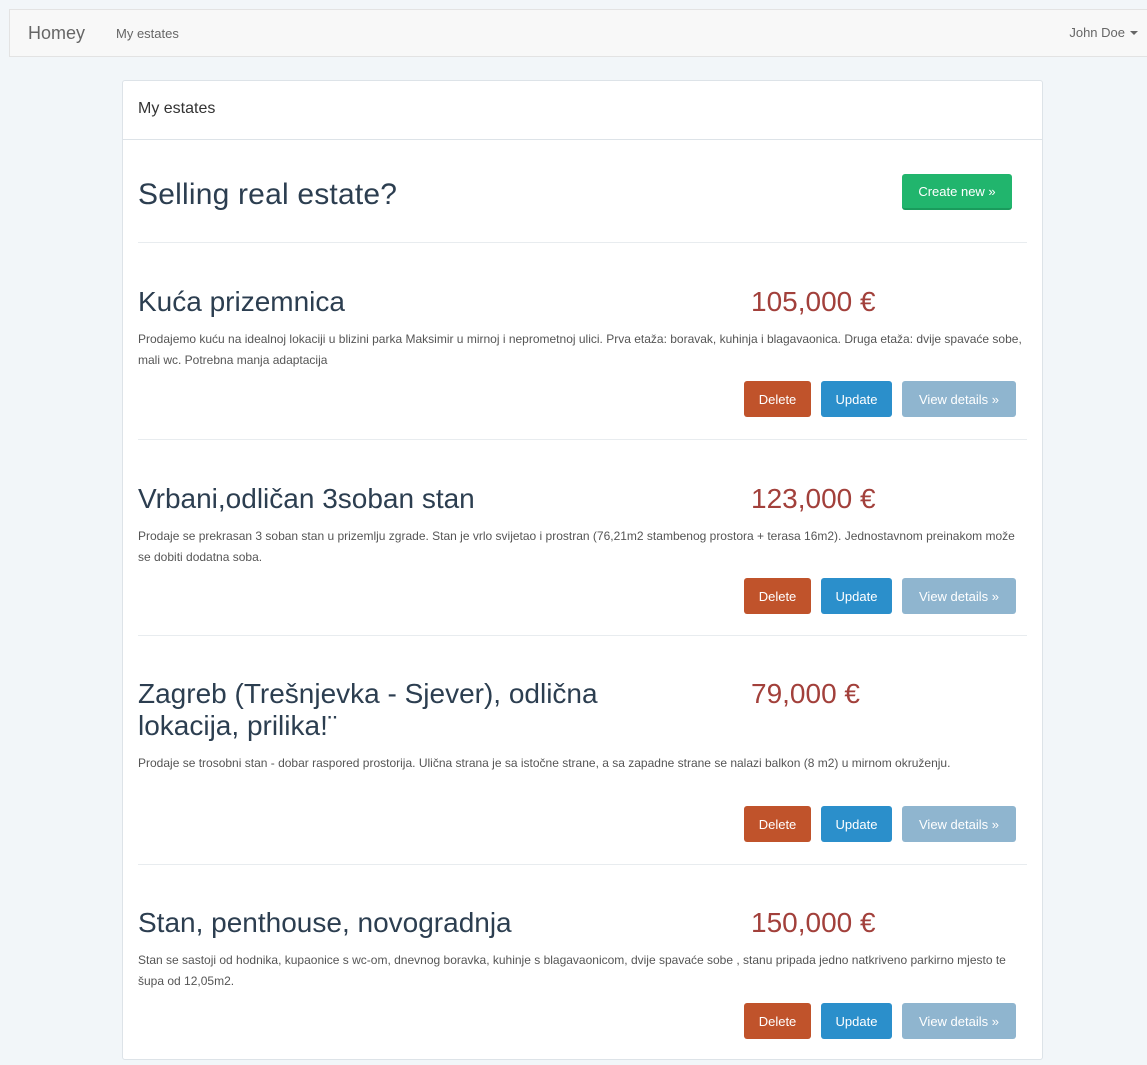 This screenshot has width=1147, height=1065. Describe the element at coordinates (582, 191) in the screenshot. I see `hero-section: Selling real estate? Create new »` at that location.